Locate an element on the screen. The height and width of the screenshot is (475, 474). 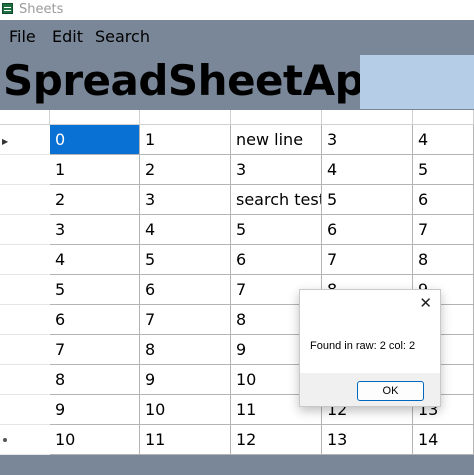
dialog-message: Found in raw: 2 col: 2 is located at coordinates (363, 346).